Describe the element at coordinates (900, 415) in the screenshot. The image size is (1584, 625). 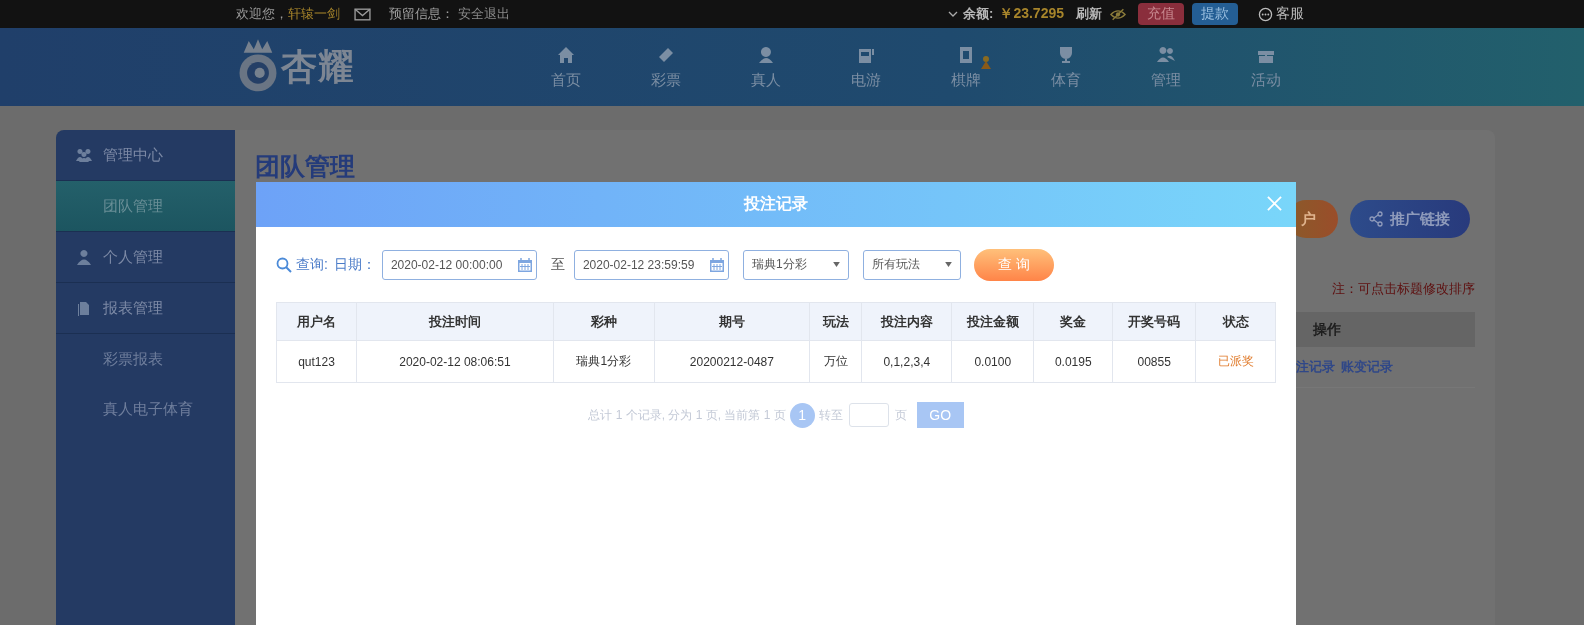
I see `page-unit: 页` at that location.